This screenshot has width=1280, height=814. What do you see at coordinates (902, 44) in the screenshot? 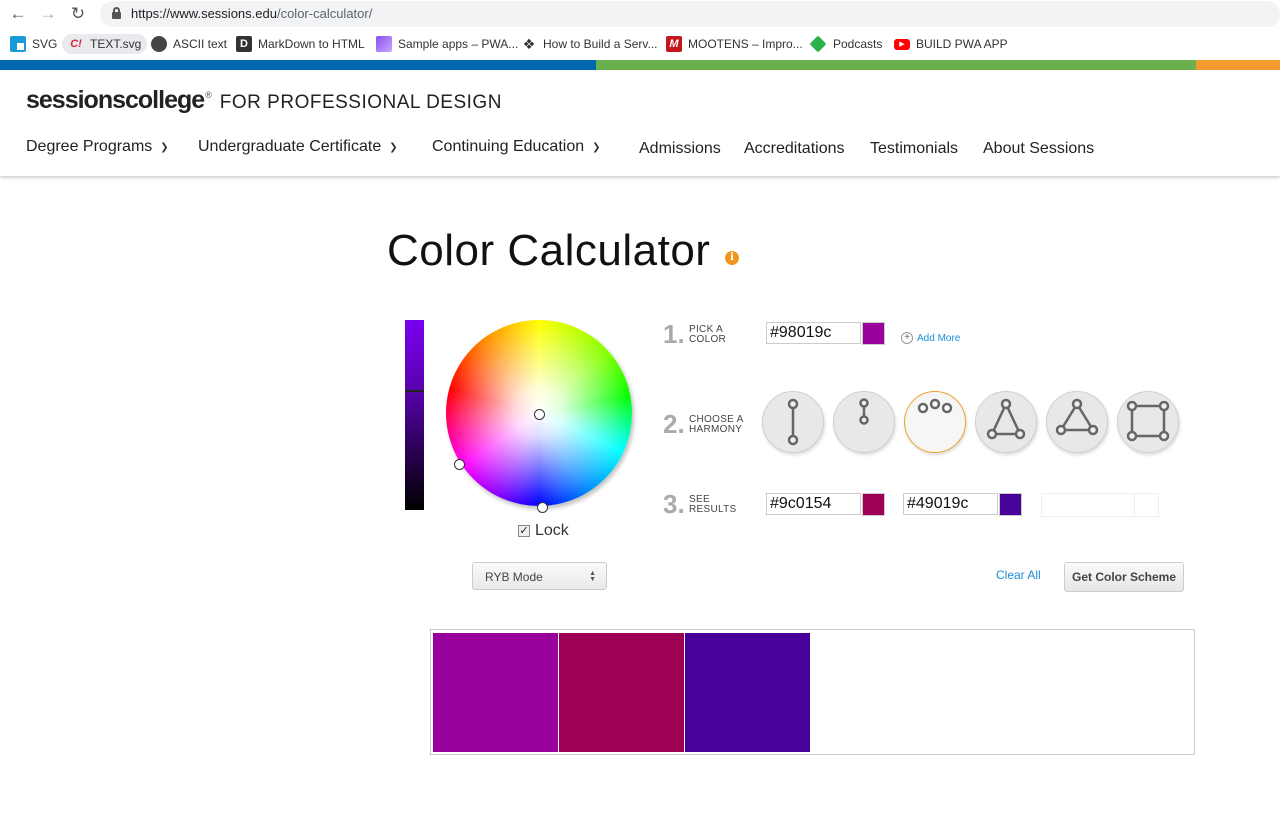
I see `youtube-icon: ▶` at bounding box center [902, 44].